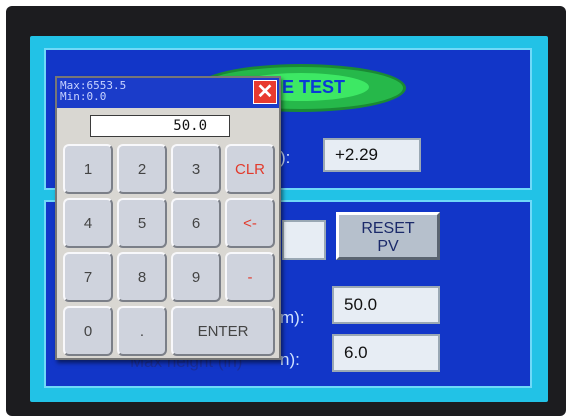 This screenshot has width=570, height=419. I want to click on max-field-label: m):, so click(292, 317).